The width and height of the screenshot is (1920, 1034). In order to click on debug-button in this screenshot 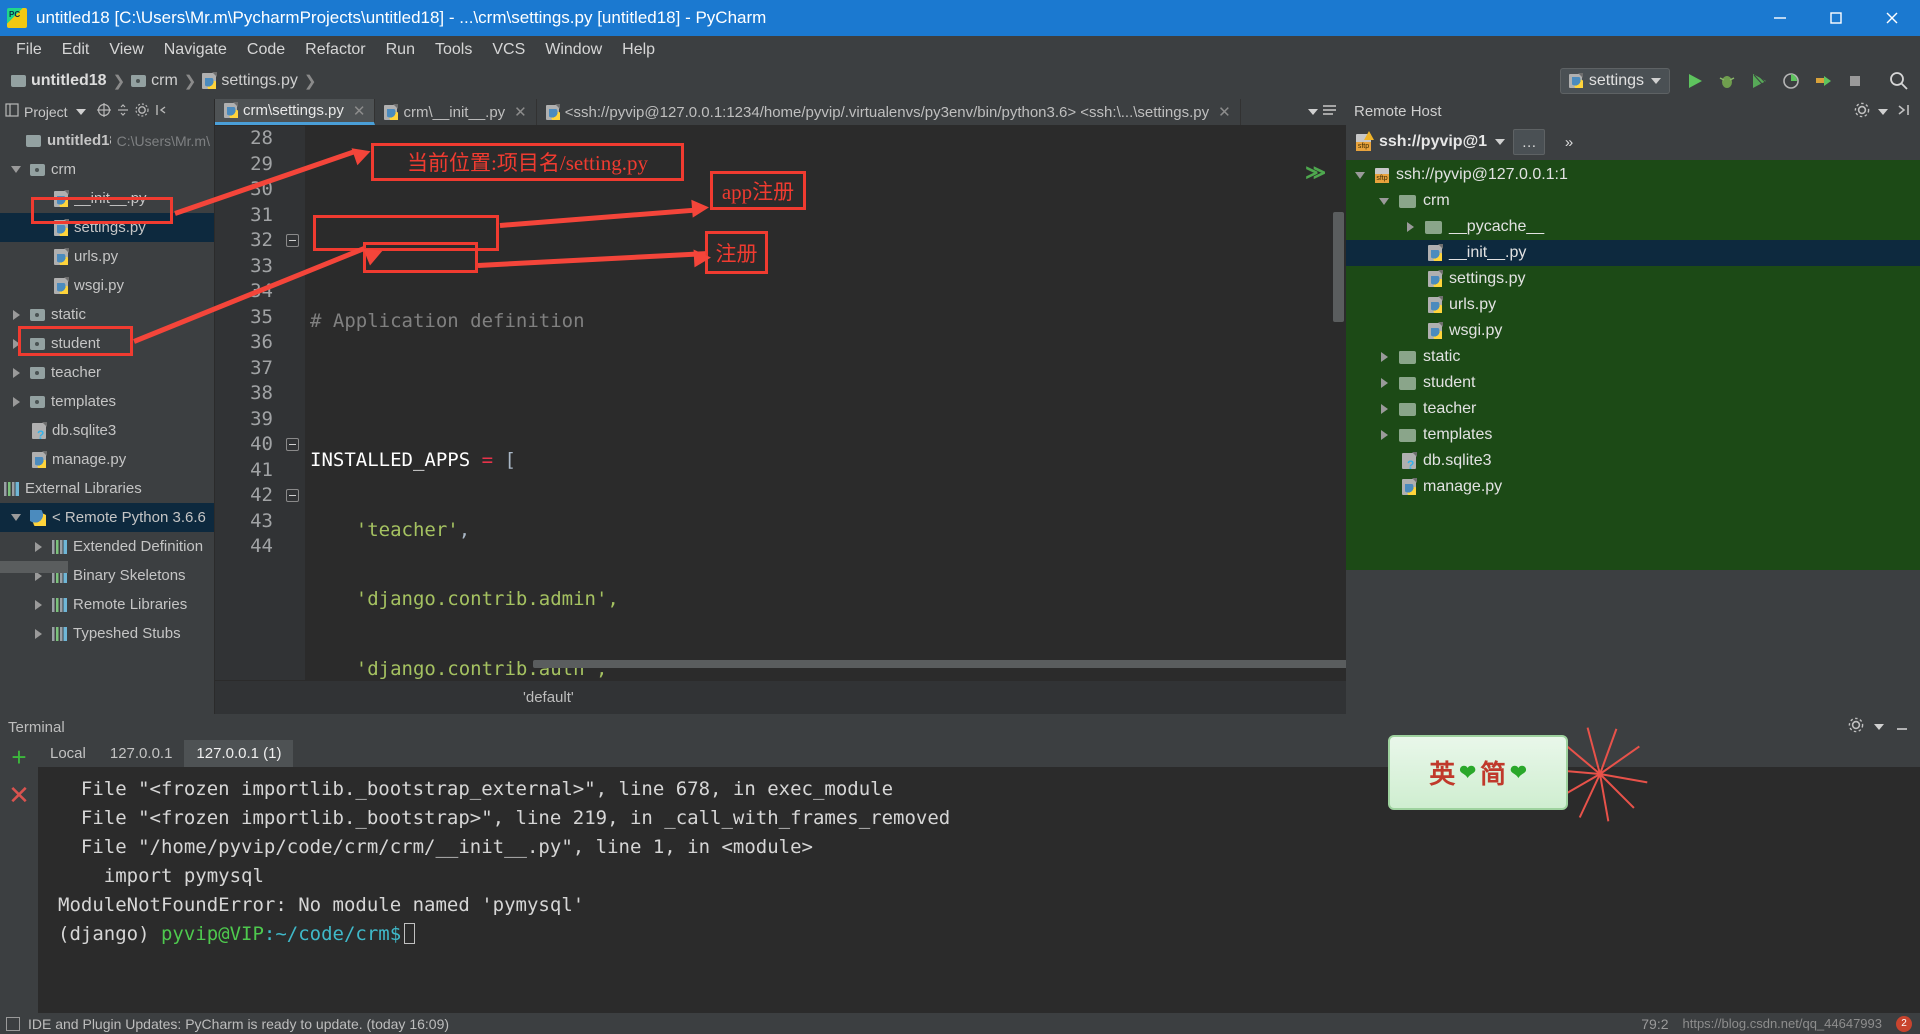, I will do `click(1727, 81)`.